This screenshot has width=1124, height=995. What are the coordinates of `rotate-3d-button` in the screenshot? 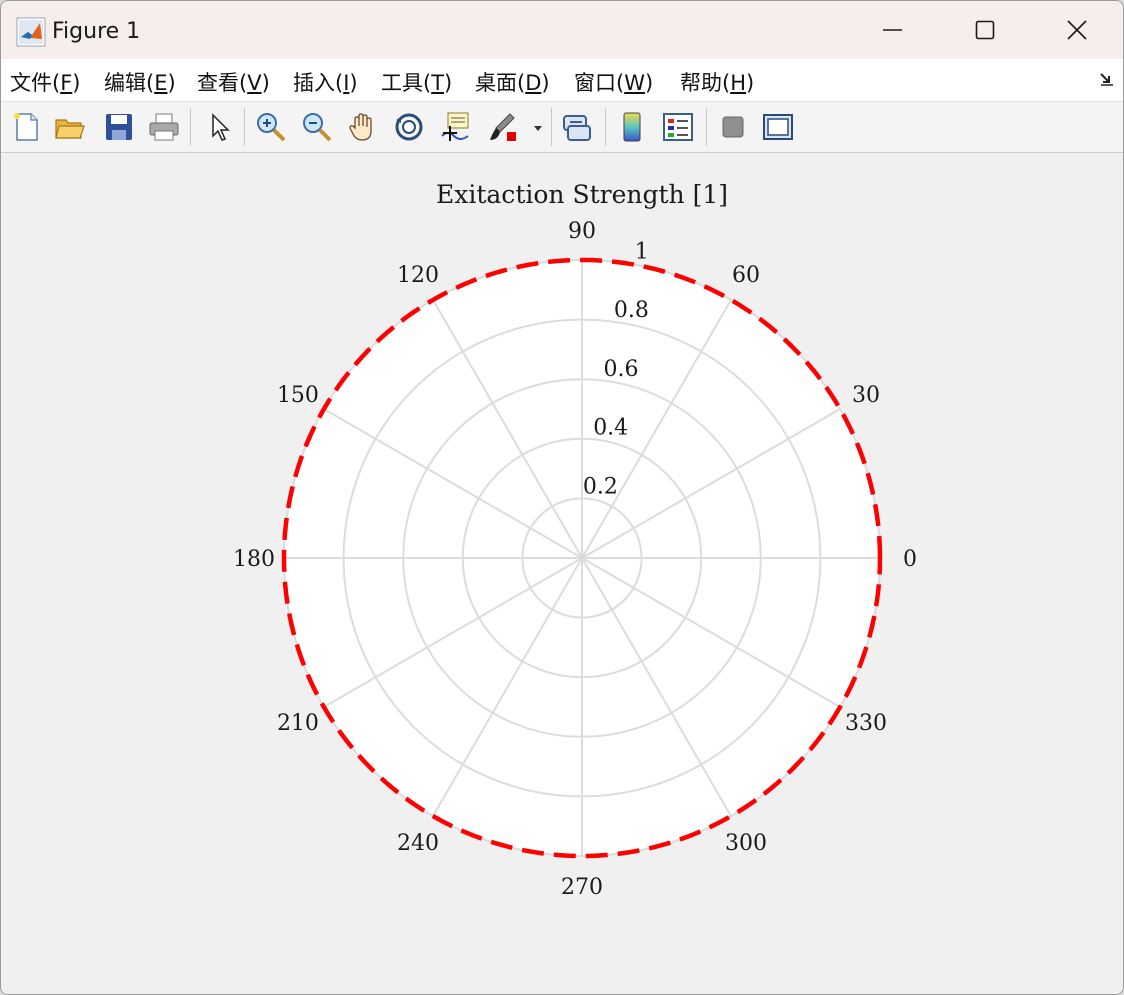 It's located at (409, 127).